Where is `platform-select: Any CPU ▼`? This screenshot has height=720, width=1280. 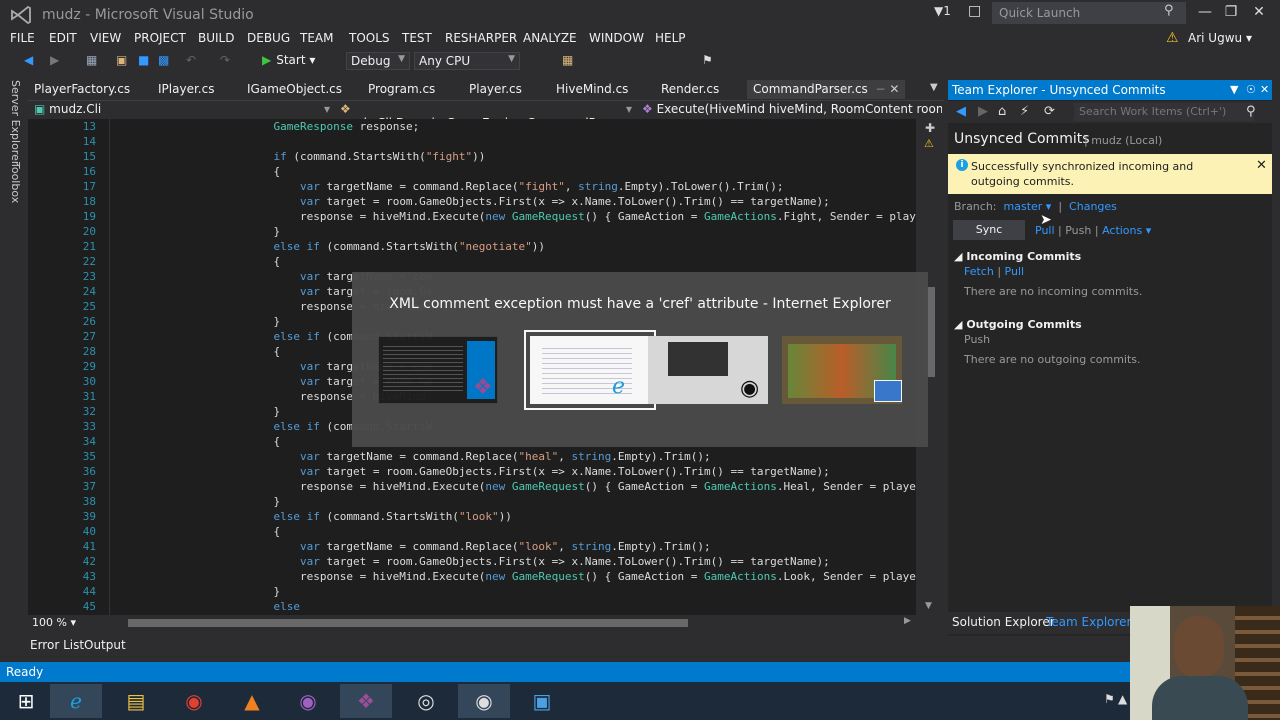
platform-select: Any CPU ▼ is located at coordinates (467, 61).